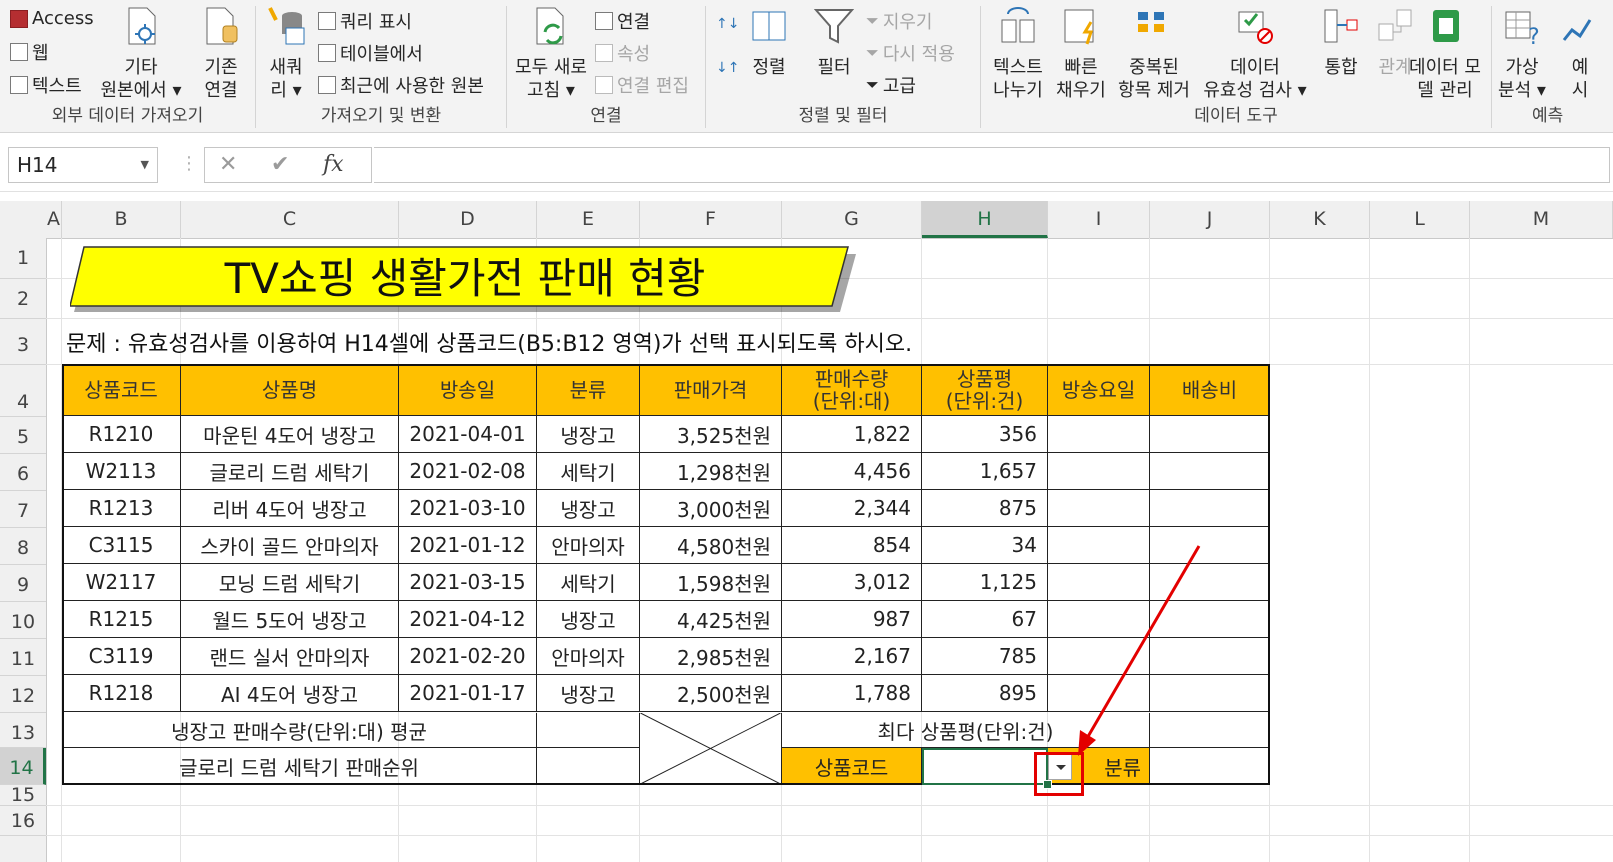 The width and height of the screenshot is (1613, 862). Describe the element at coordinates (468, 219) in the screenshot. I see `column-header-d: D` at that location.